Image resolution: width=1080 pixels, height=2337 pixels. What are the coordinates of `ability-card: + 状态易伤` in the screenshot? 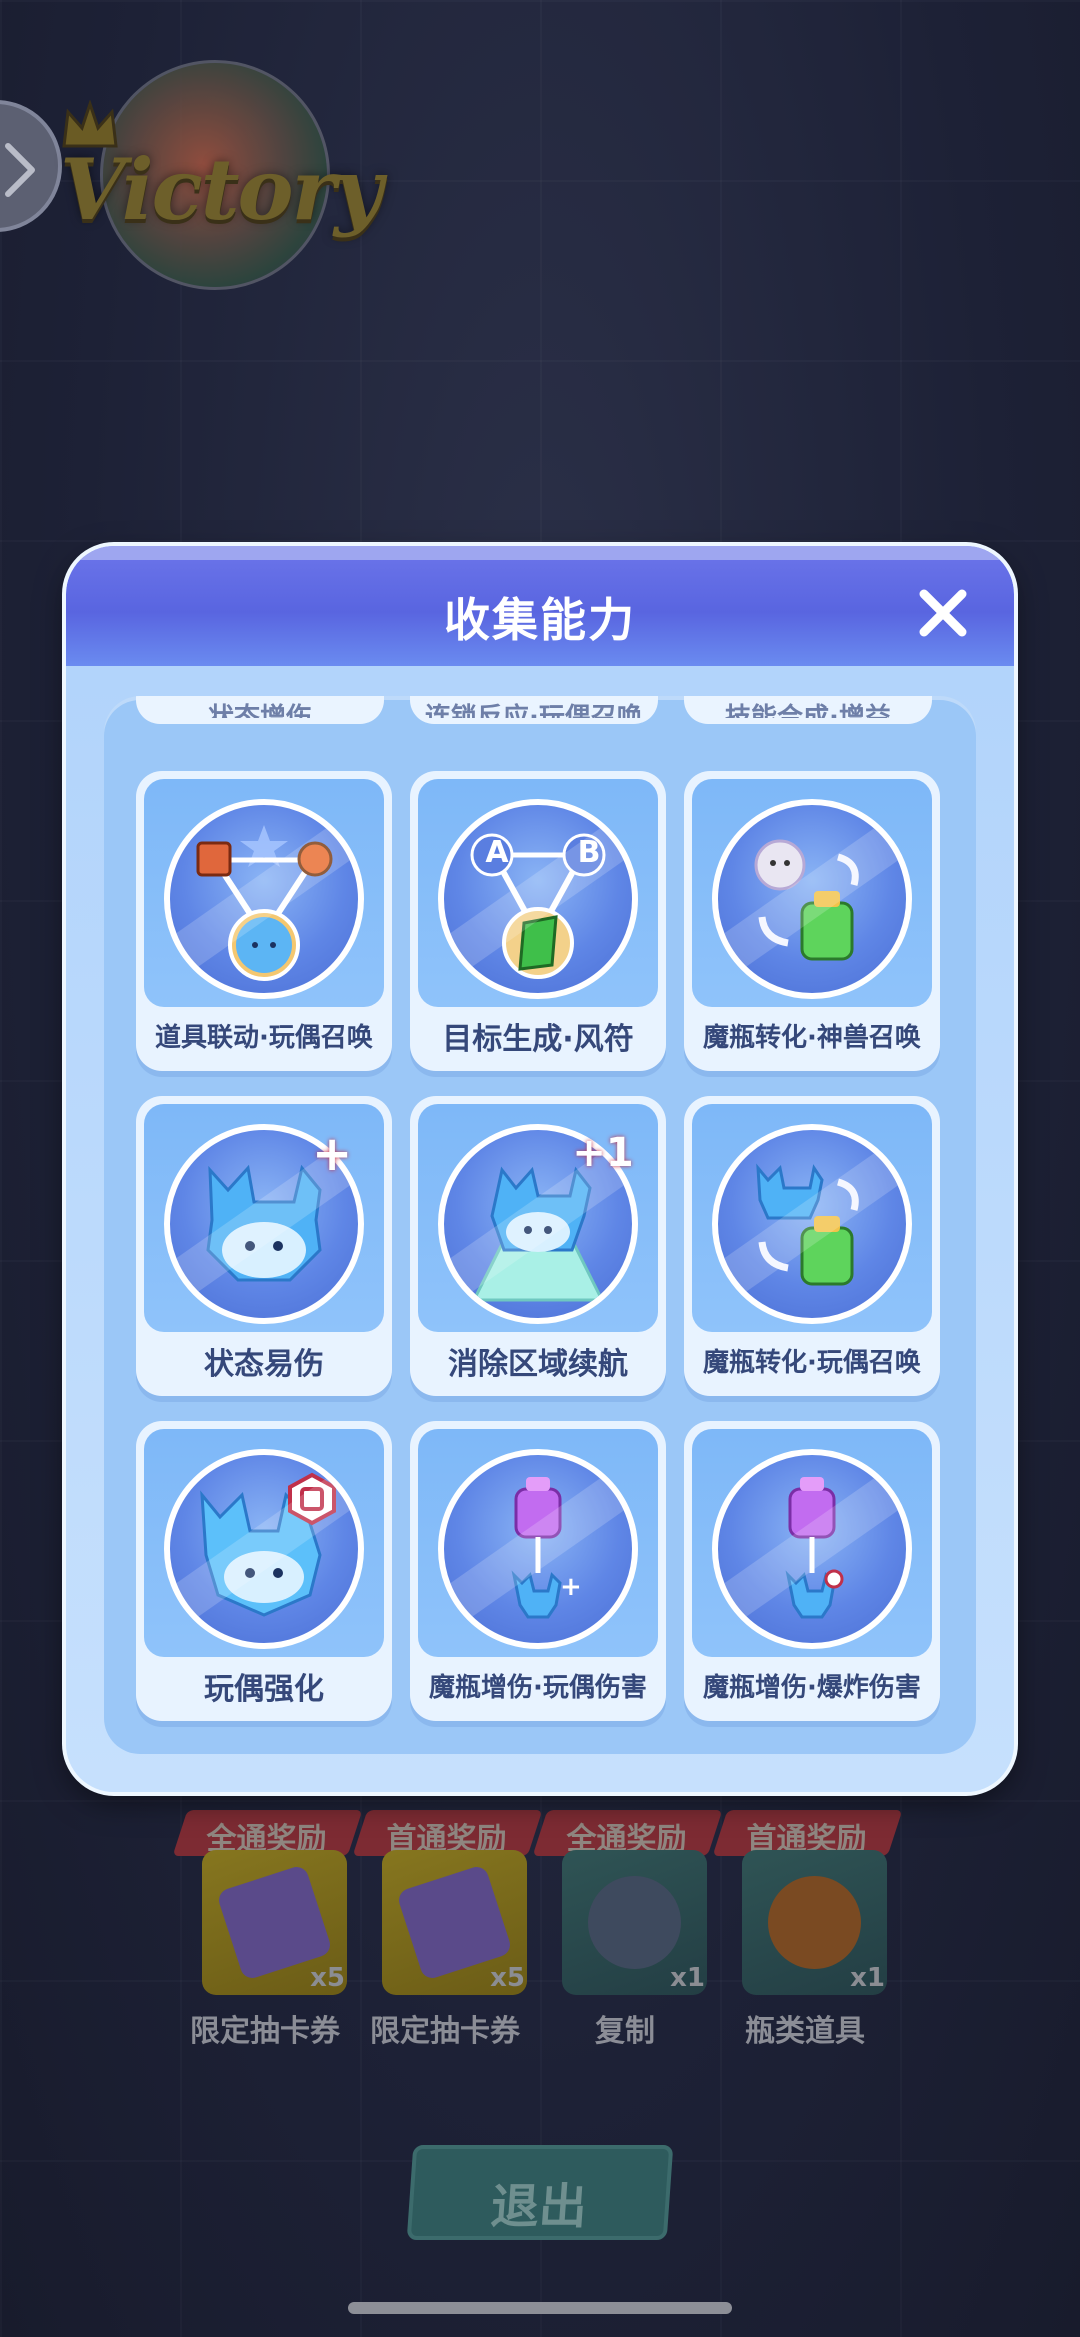 It's located at (264, 1246).